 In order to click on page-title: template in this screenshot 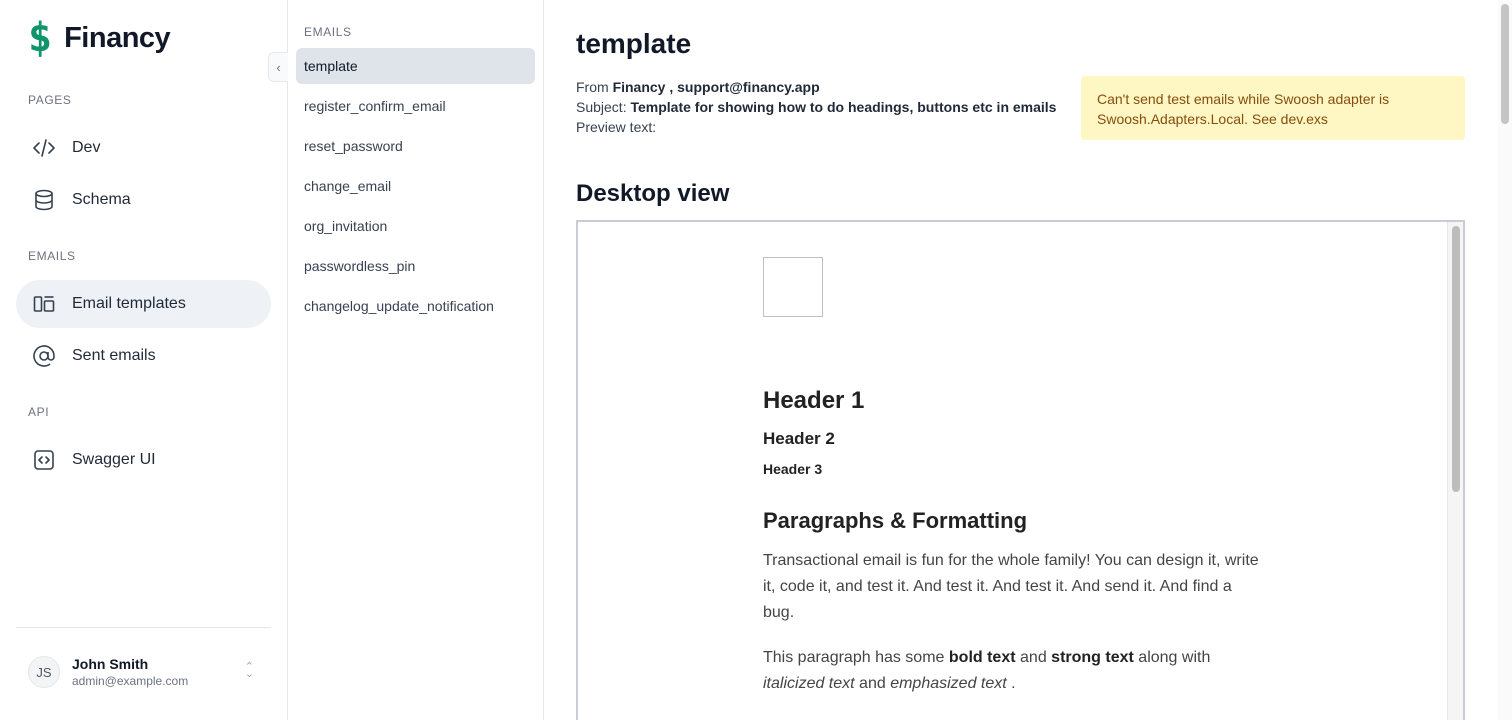, I will do `click(634, 43)`.